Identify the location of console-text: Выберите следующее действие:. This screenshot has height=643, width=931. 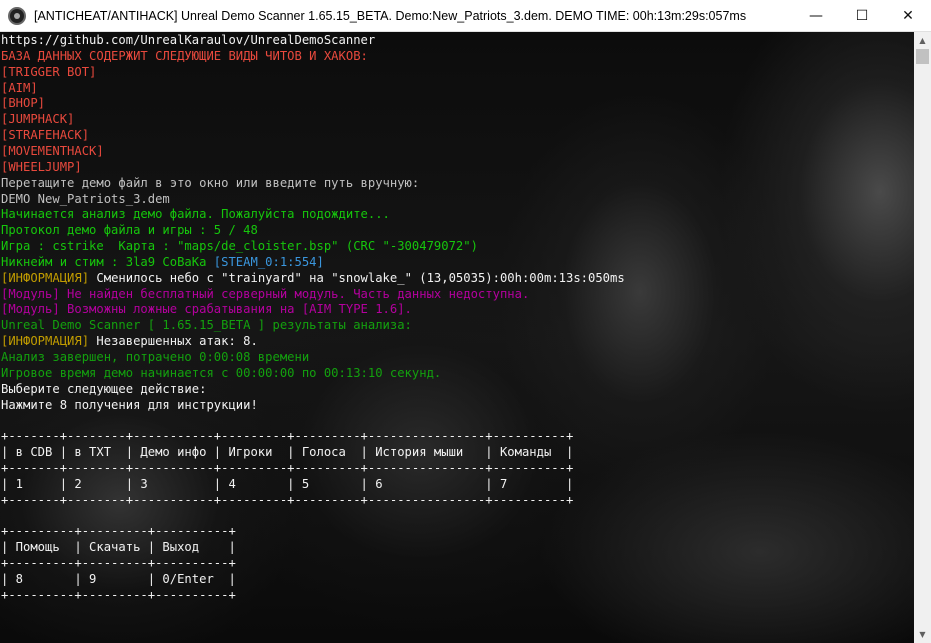
(104, 388).